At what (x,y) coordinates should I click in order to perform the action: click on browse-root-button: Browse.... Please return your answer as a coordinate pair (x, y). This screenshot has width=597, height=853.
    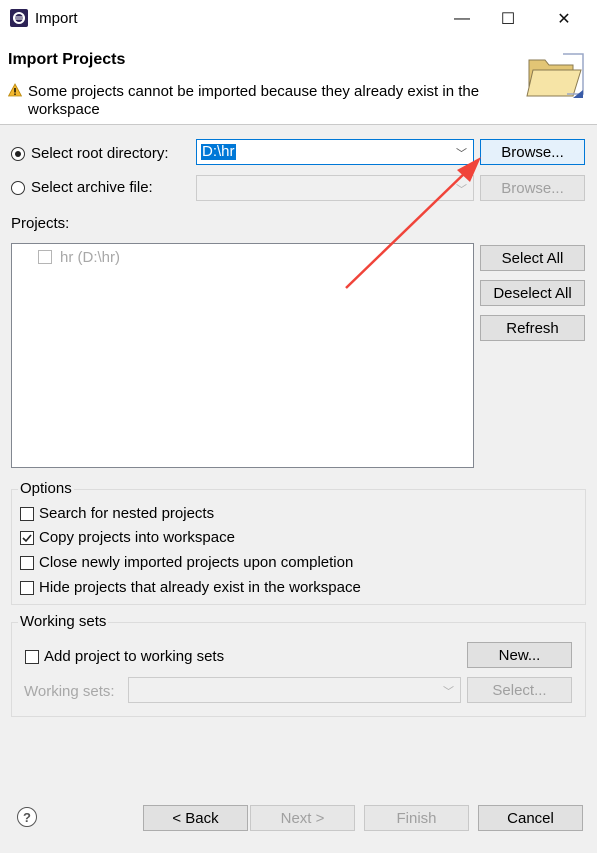
    Looking at the image, I should click on (532, 152).